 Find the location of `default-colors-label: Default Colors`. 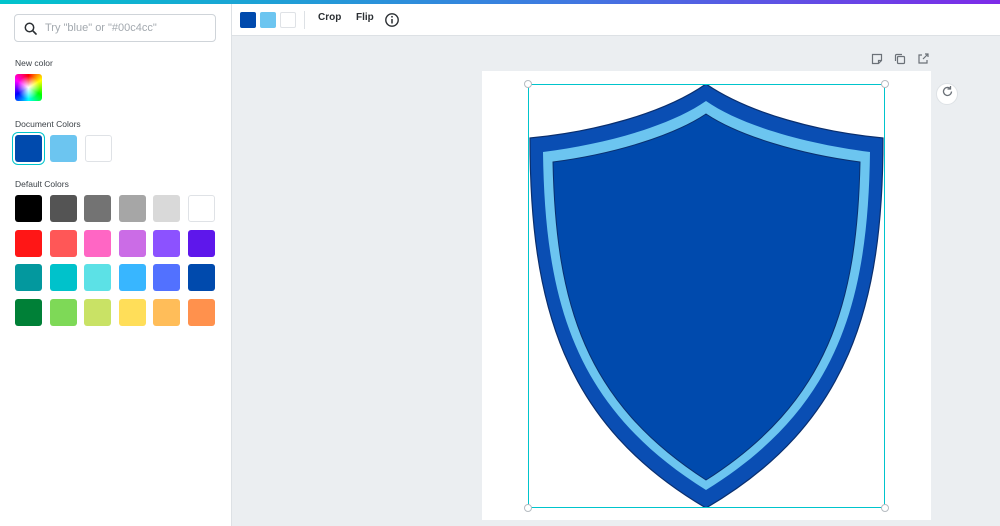

default-colors-label: Default Colors is located at coordinates (42, 184).